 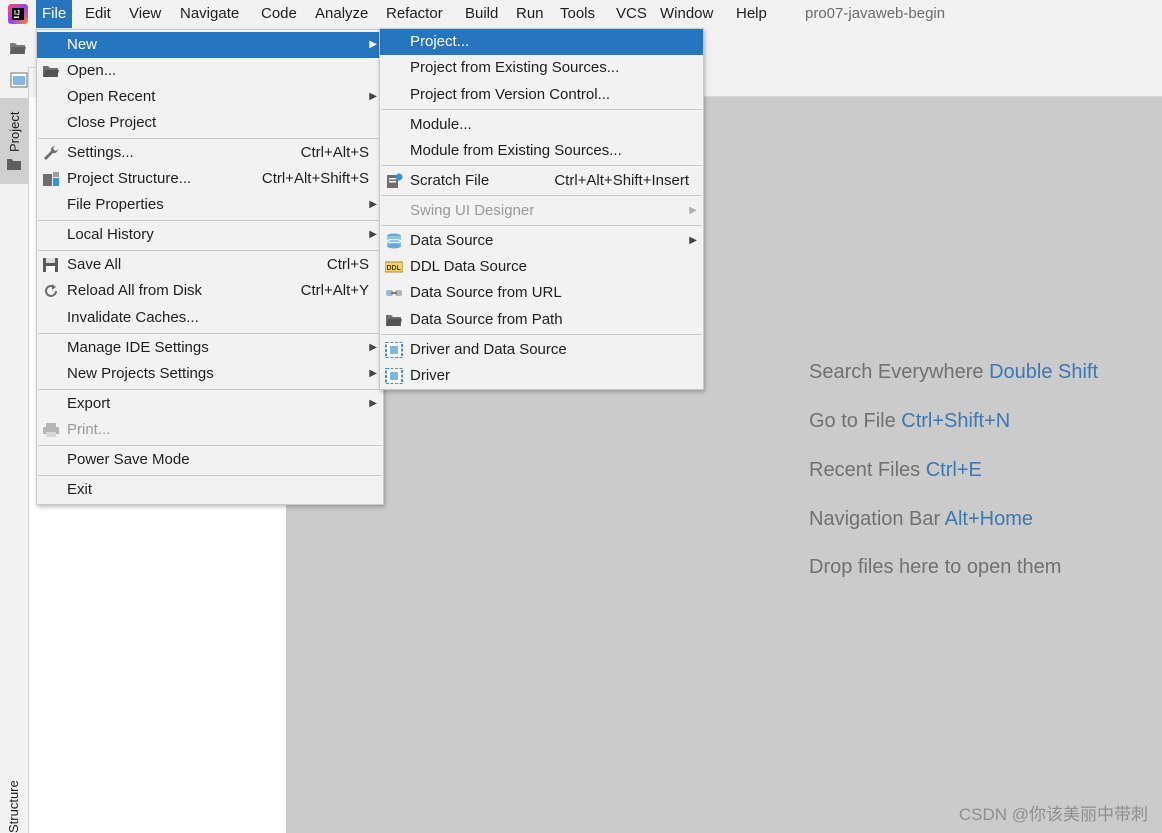 What do you see at coordinates (530, 14) in the screenshot?
I see `menu-run: Run` at bounding box center [530, 14].